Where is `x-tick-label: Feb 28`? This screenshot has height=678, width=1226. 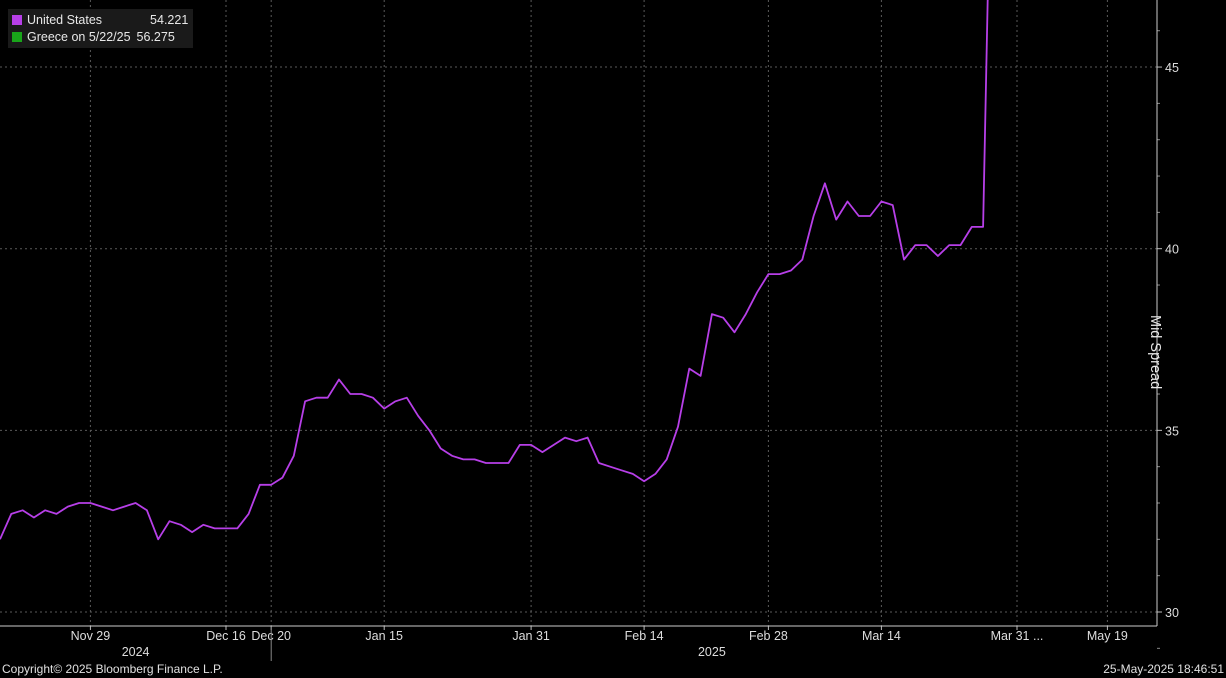
x-tick-label: Feb 28 is located at coordinates (768, 636).